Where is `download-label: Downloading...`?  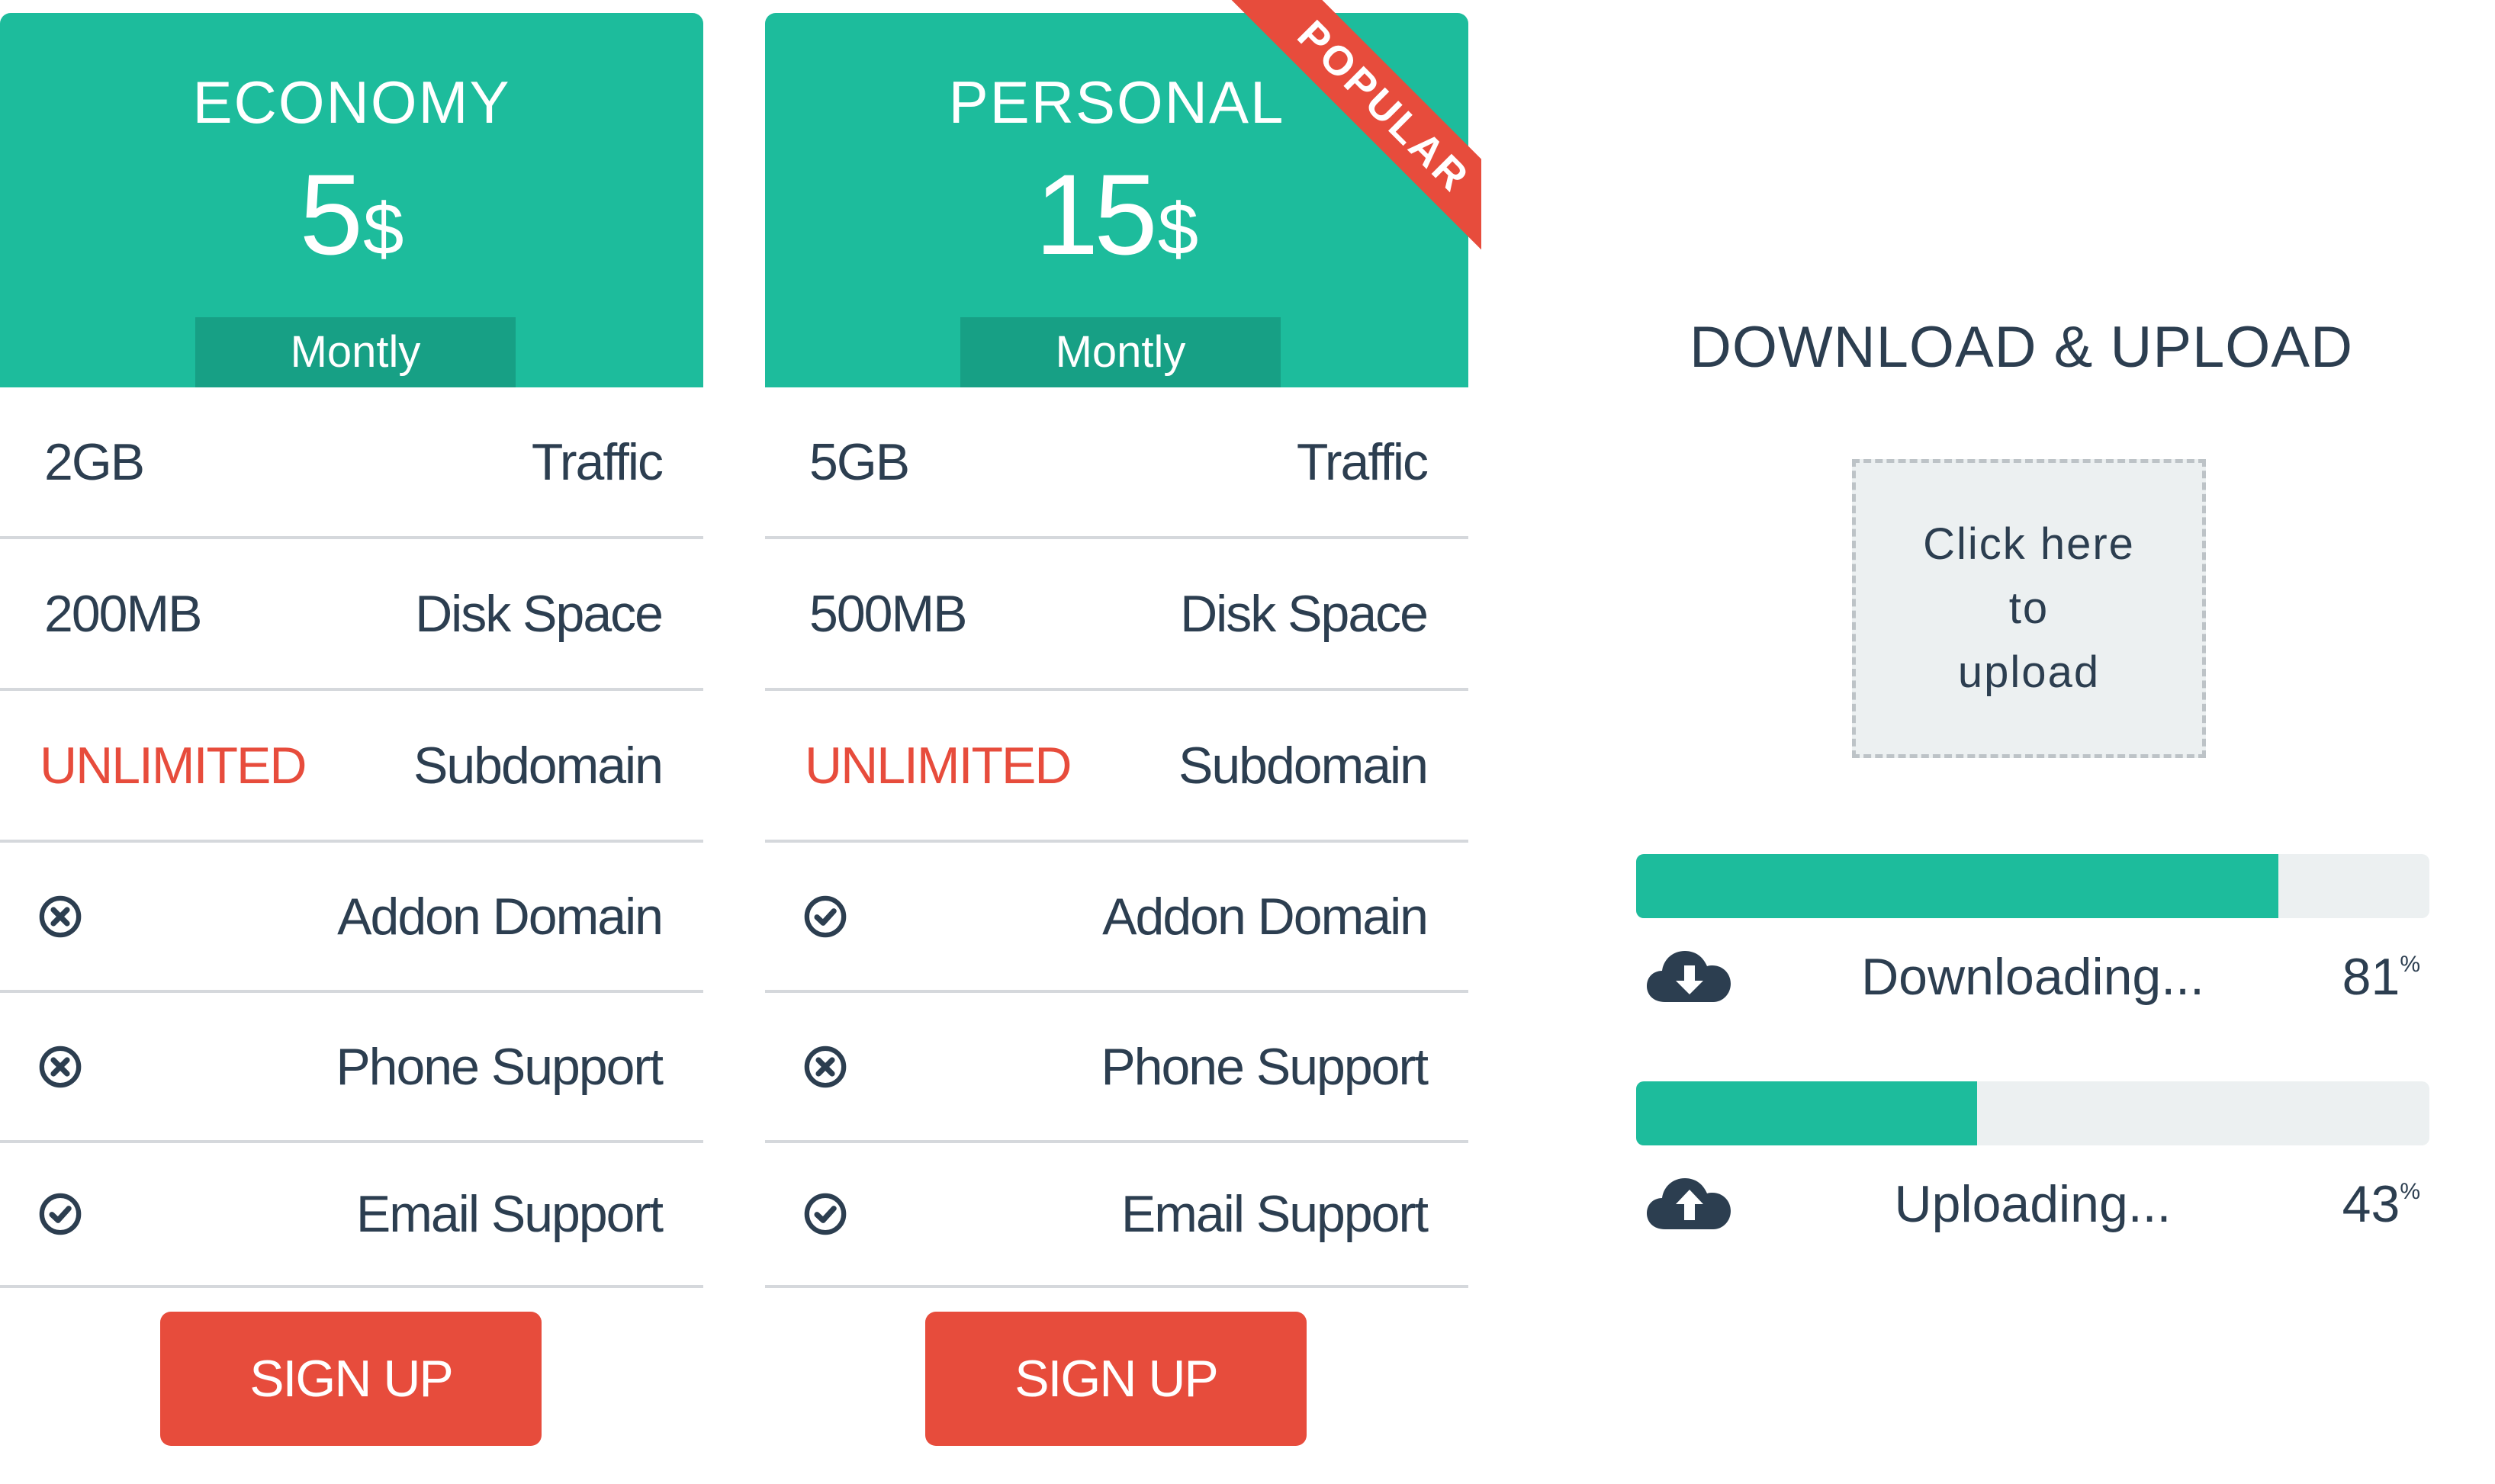 download-label: Downloading... is located at coordinates (2032, 977).